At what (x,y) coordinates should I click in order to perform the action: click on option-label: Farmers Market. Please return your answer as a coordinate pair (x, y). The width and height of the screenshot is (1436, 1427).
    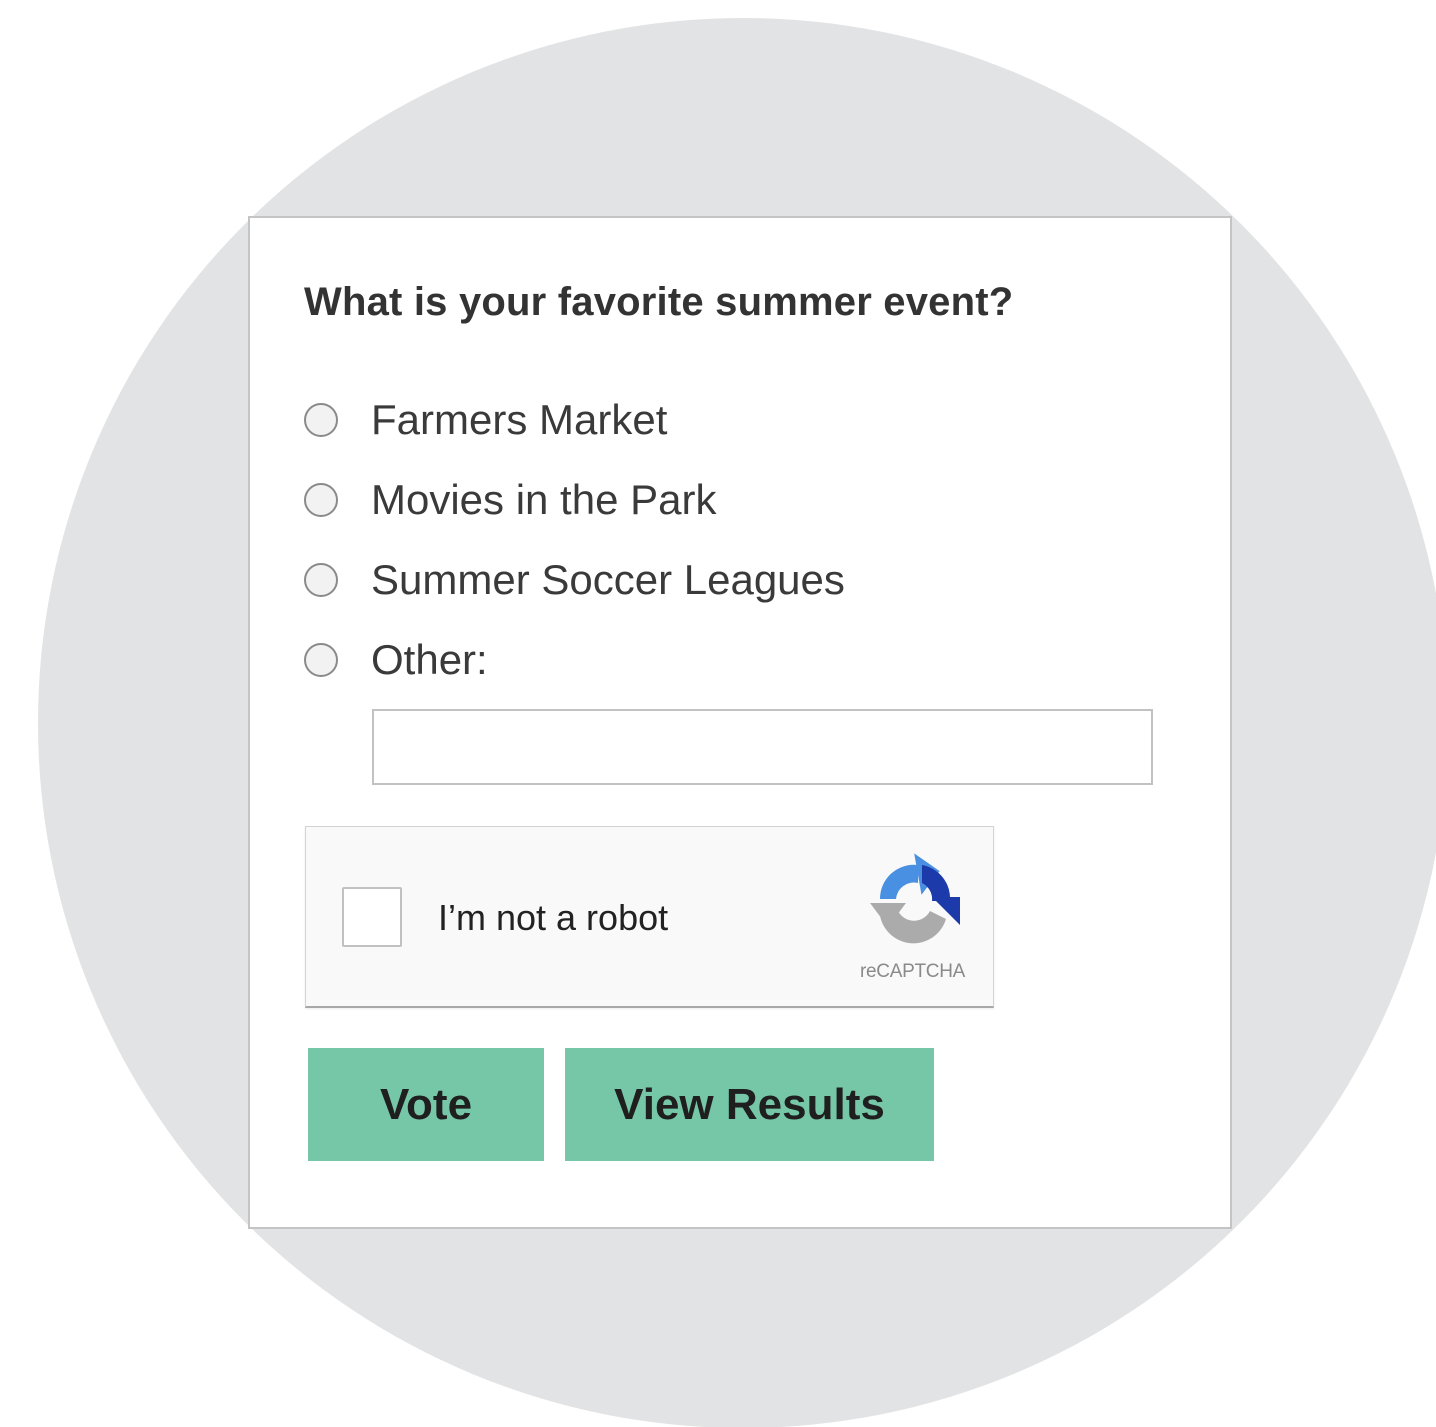
    Looking at the image, I should click on (519, 419).